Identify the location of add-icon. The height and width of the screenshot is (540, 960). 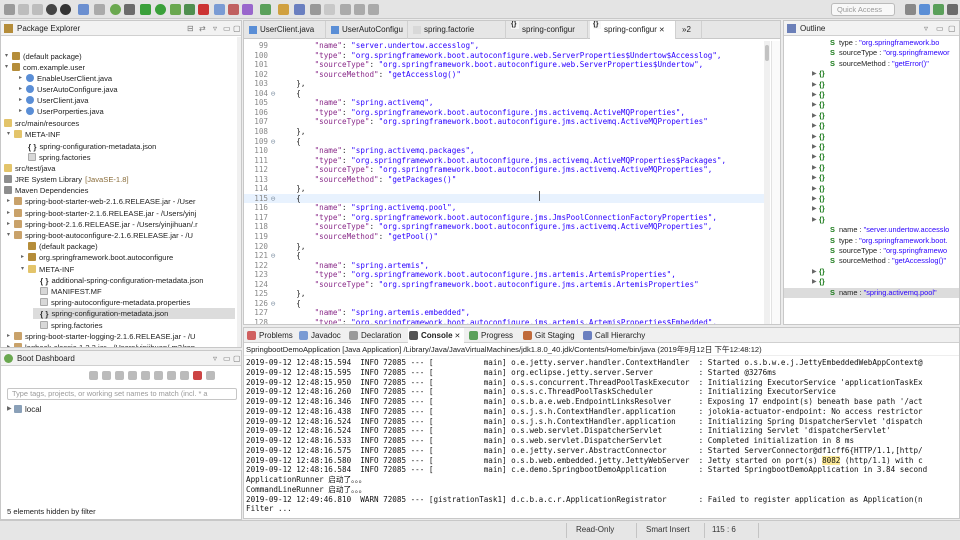
(171, 375).